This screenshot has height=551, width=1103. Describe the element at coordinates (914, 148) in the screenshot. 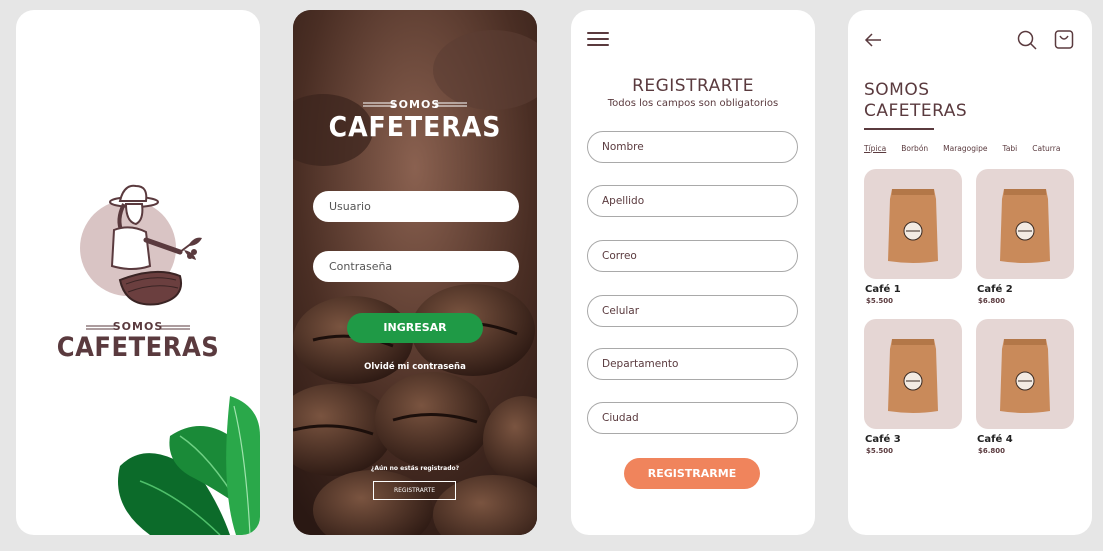

I see `tab-borbon: Borbón` at that location.